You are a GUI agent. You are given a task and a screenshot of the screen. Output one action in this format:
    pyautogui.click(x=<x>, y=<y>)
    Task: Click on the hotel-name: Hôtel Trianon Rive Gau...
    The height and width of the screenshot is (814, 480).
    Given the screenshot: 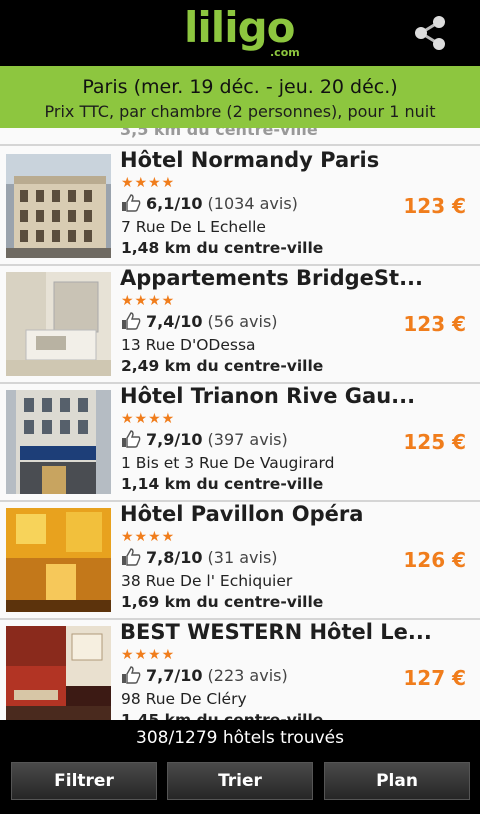 What is the action you would take?
    pyautogui.click(x=268, y=396)
    